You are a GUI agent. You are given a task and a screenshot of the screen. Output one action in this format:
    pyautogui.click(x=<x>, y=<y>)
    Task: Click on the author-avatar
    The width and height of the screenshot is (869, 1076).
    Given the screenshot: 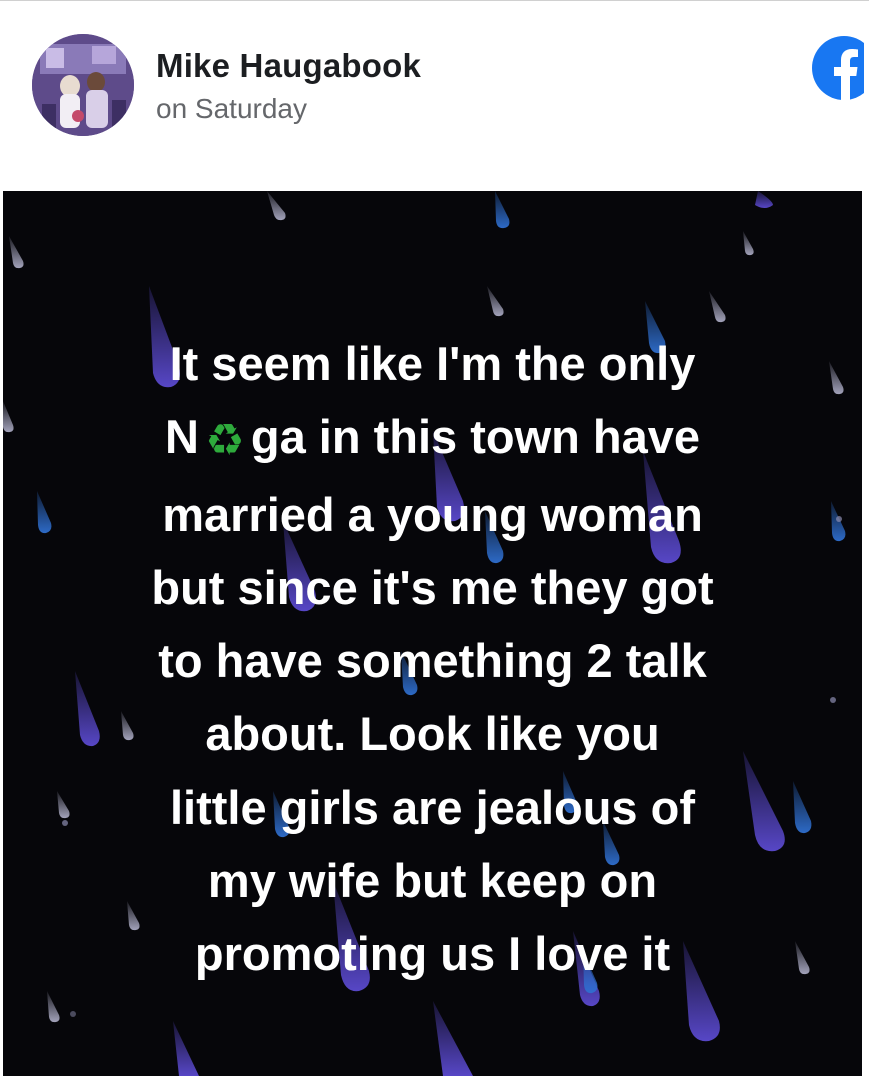 What is the action you would take?
    pyautogui.click(x=83, y=85)
    